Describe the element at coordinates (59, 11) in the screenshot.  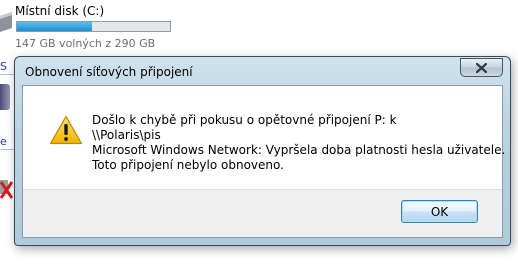
I see `drive-name: Místní disk (C:)` at that location.